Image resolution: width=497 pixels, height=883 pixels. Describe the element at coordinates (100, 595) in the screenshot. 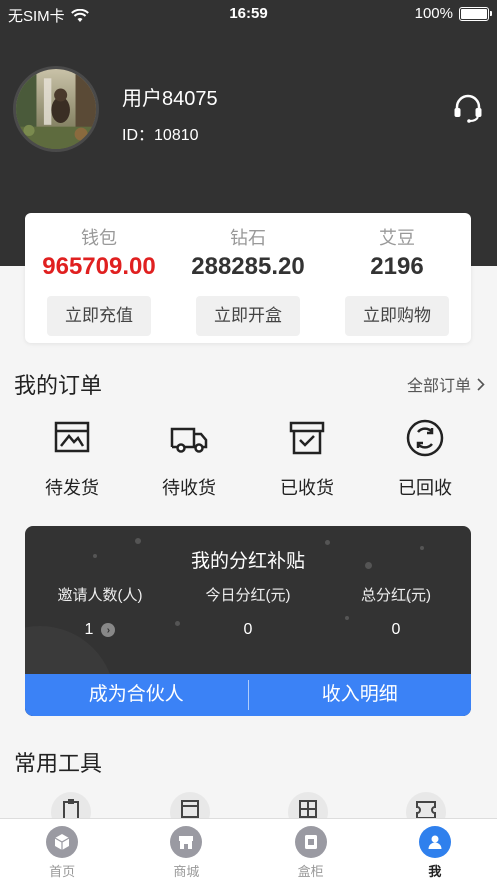

I see `invite-count-label: 邀请人数(人)` at that location.